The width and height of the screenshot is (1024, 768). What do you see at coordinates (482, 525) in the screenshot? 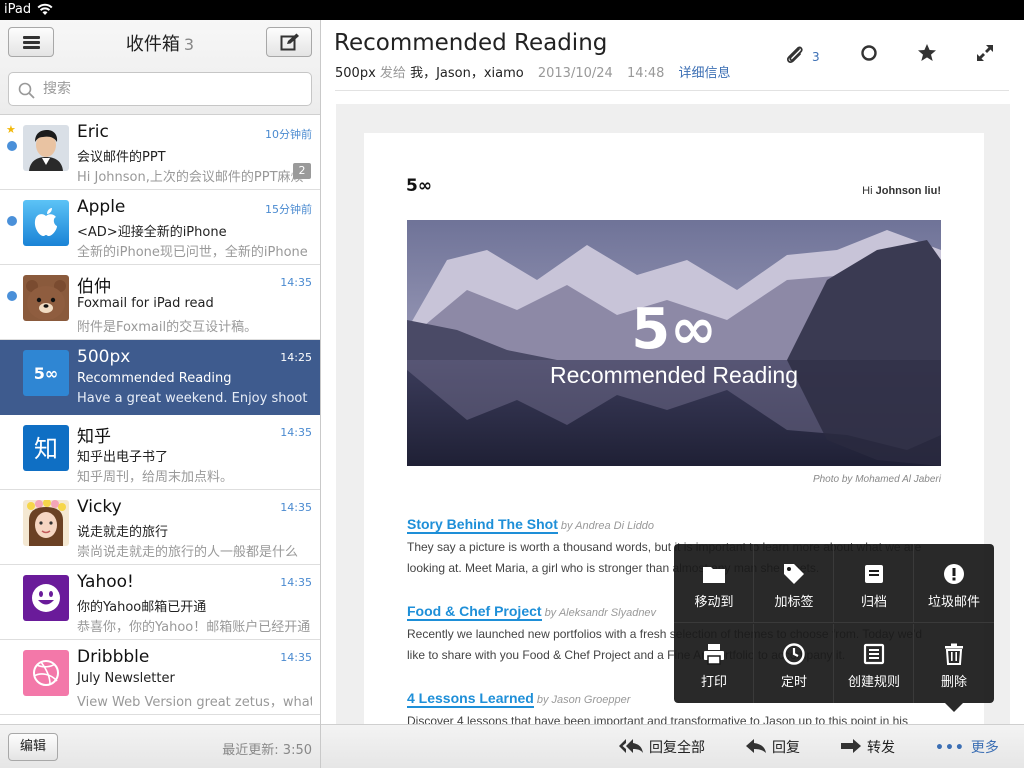
I see `story-title-link: Story Behind The Shot` at bounding box center [482, 525].